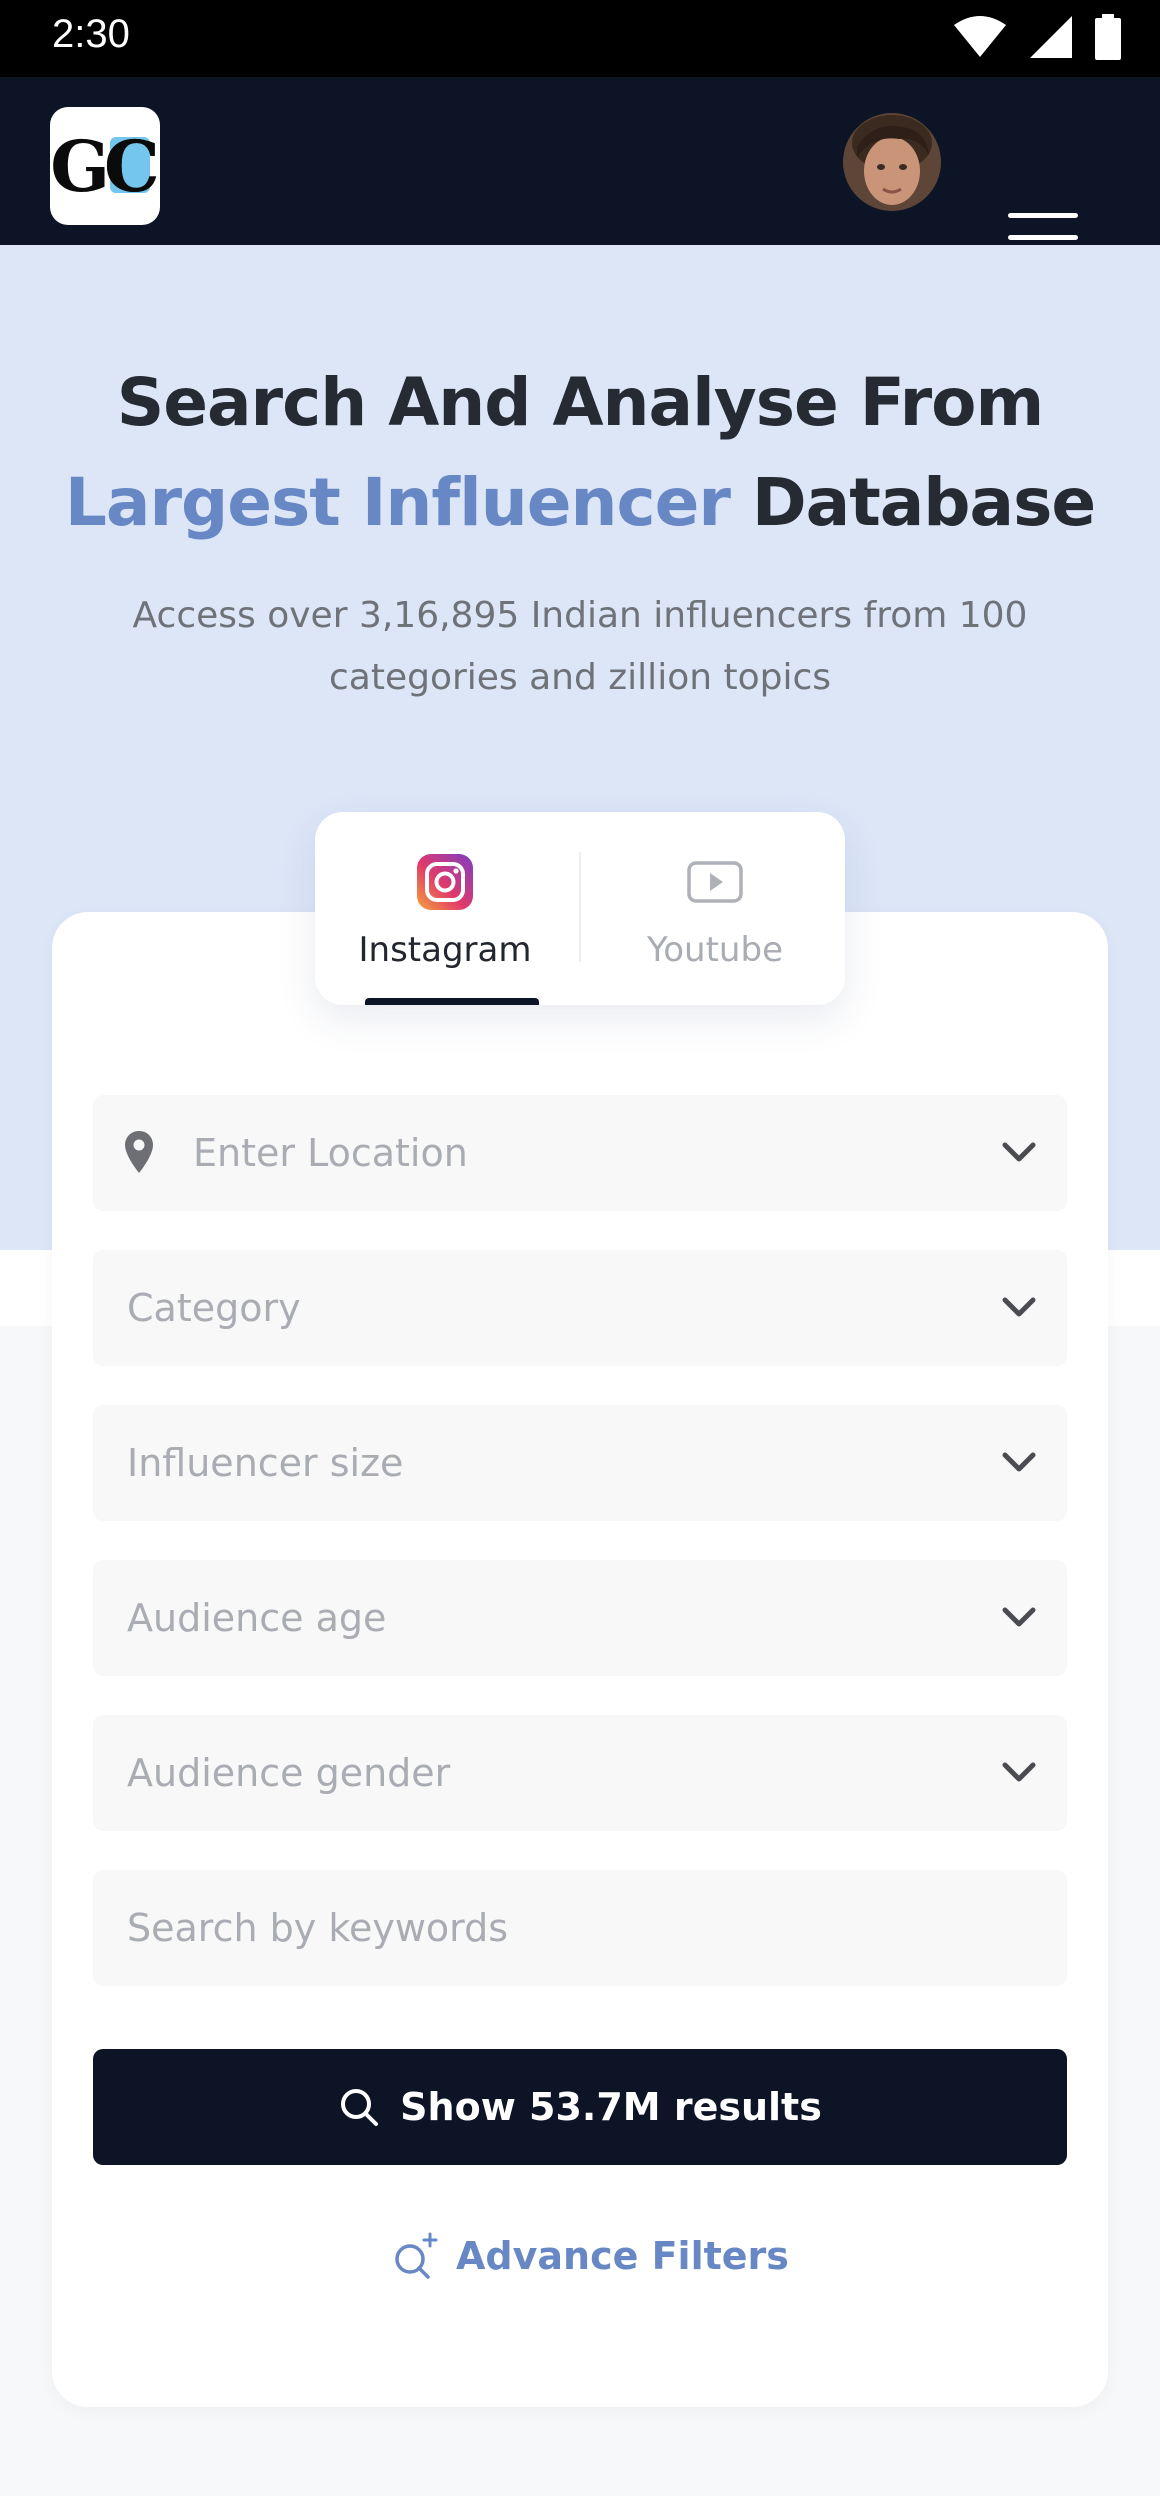  I want to click on status-bar: 2:30, so click(580, 38).